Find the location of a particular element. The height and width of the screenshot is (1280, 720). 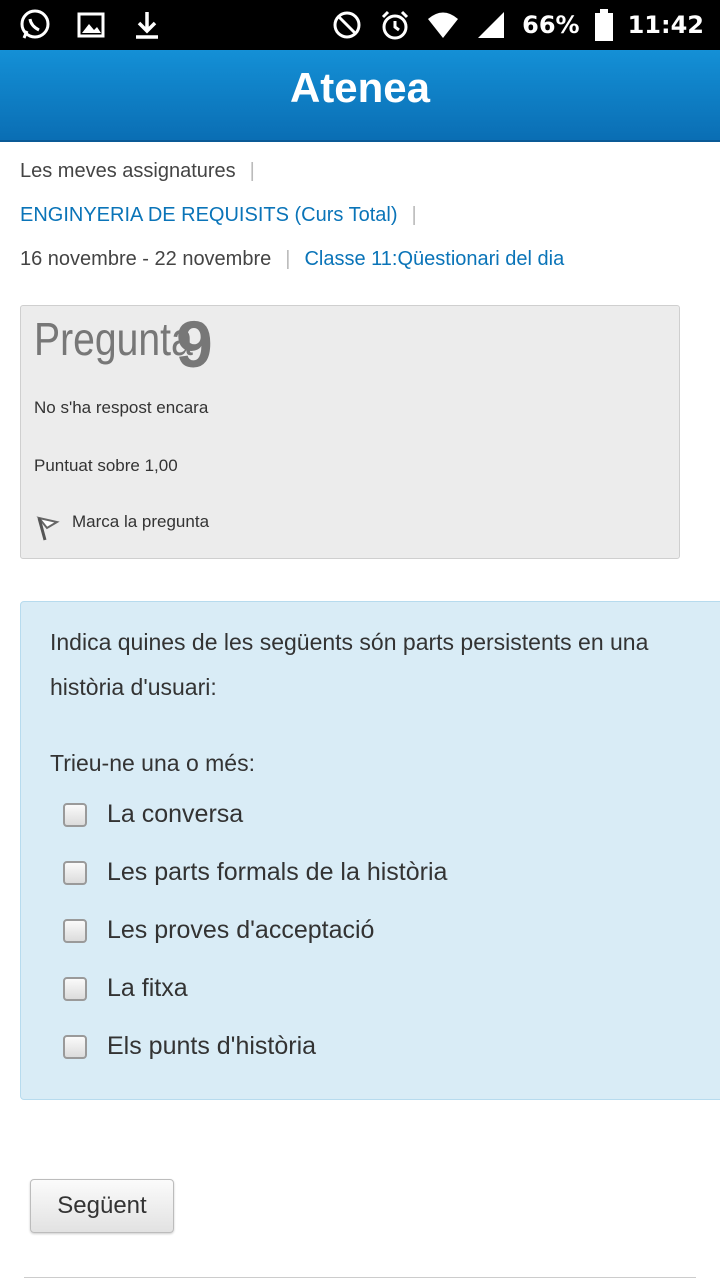

flag-question-link: Marca la pregunta is located at coordinates (140, 522).